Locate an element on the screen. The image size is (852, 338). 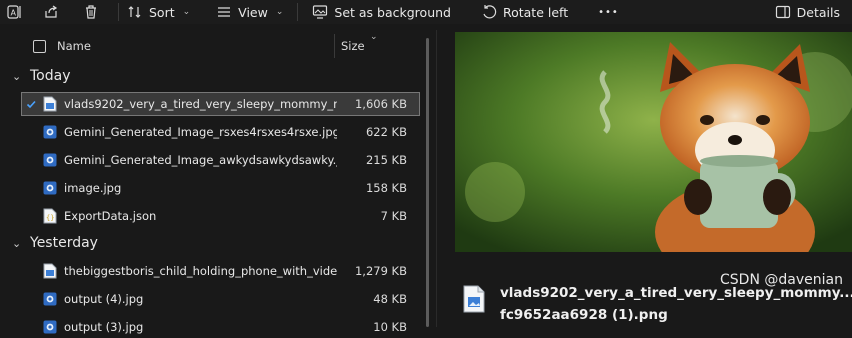
svg-text: A is located at coordinates (14, 13).